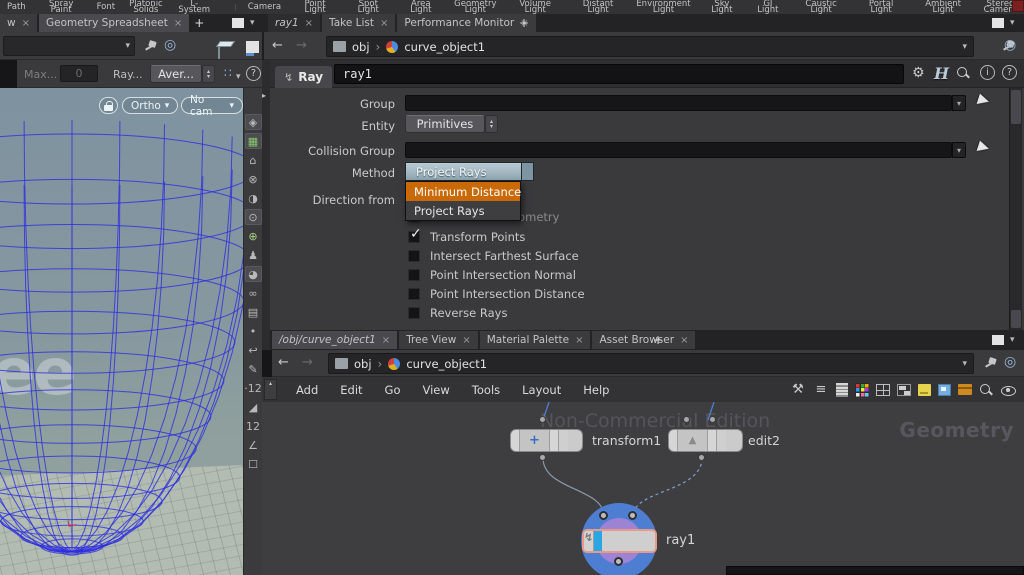 Image resolution: width=1024 pixels, height=575 pixels. Describe the element at coordinates (598, 541) in the screenshot. I see `display-flag` at that location.